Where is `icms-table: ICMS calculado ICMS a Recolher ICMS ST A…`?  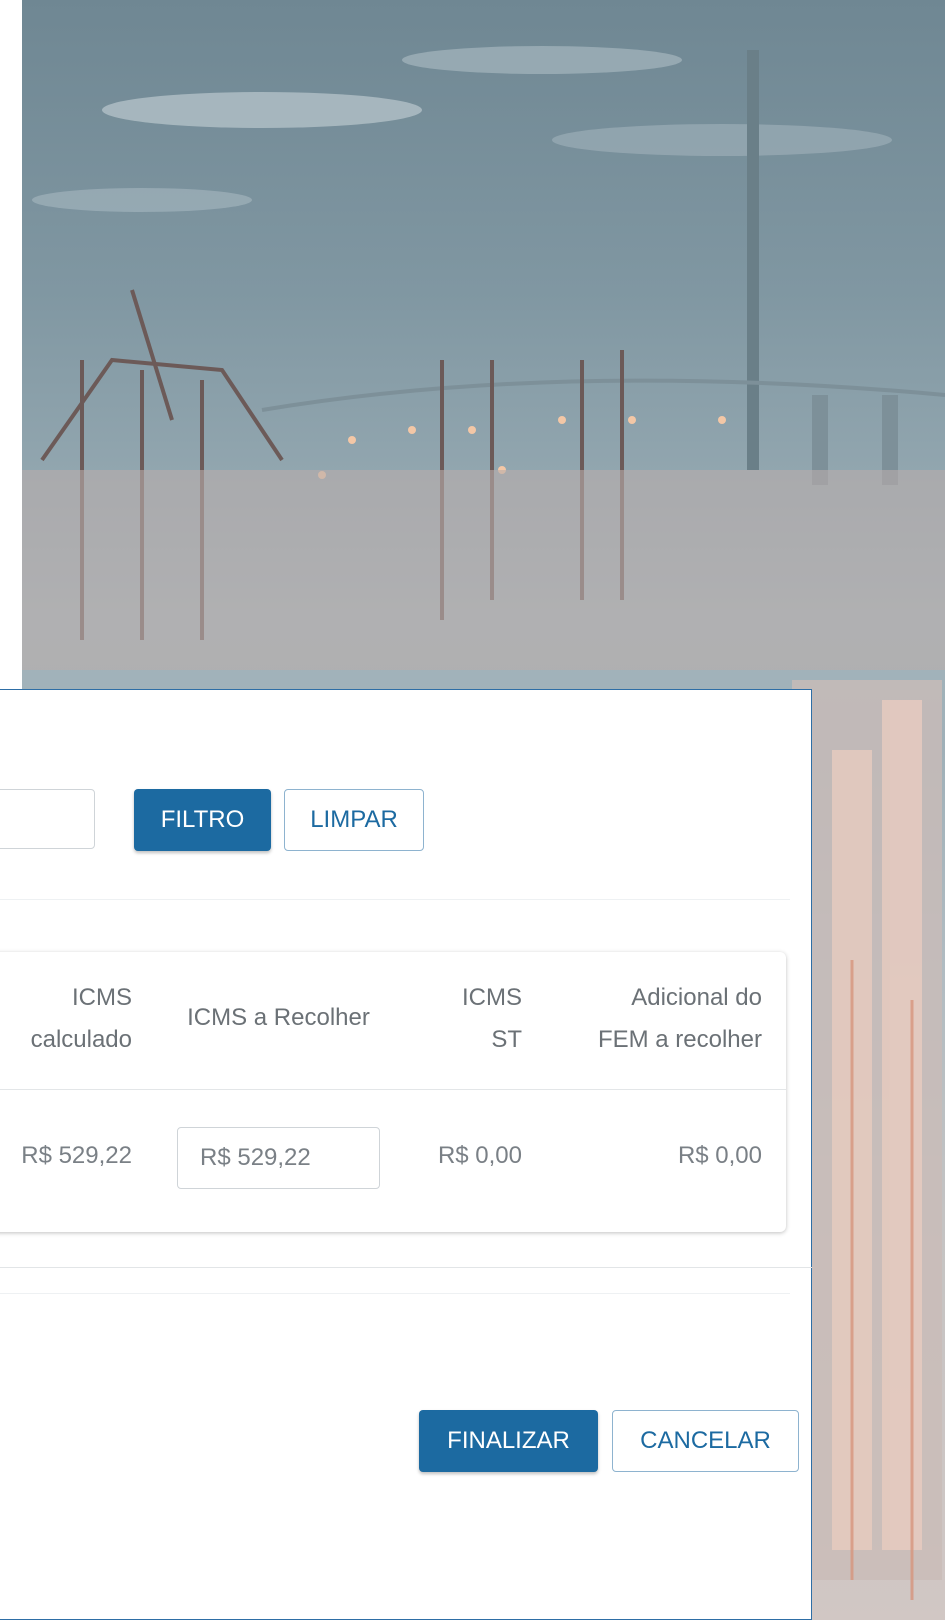 icms-table: ICMS calculado ICMS a Recolher ICMS ST A… is located at coordinates (393, 1092).